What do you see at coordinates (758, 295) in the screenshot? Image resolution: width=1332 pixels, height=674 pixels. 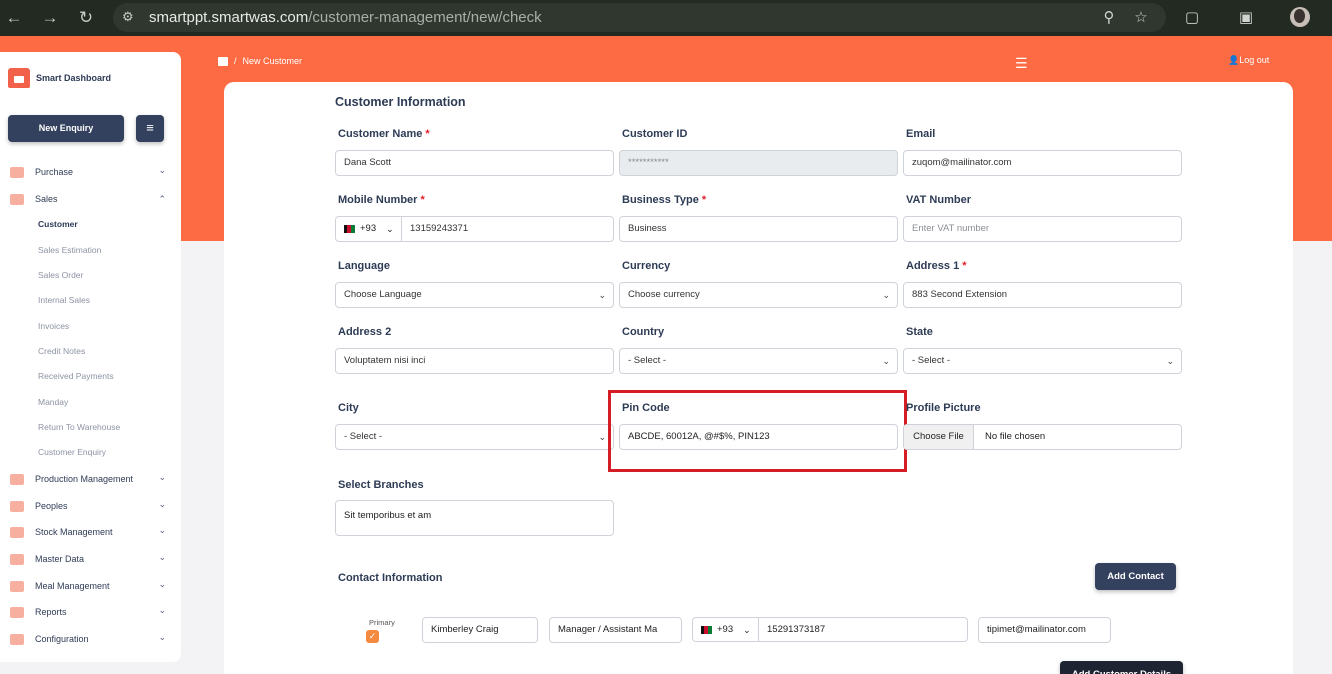 I see `currency-select: Choose currency ⌄` at bounding box center [758, 295].